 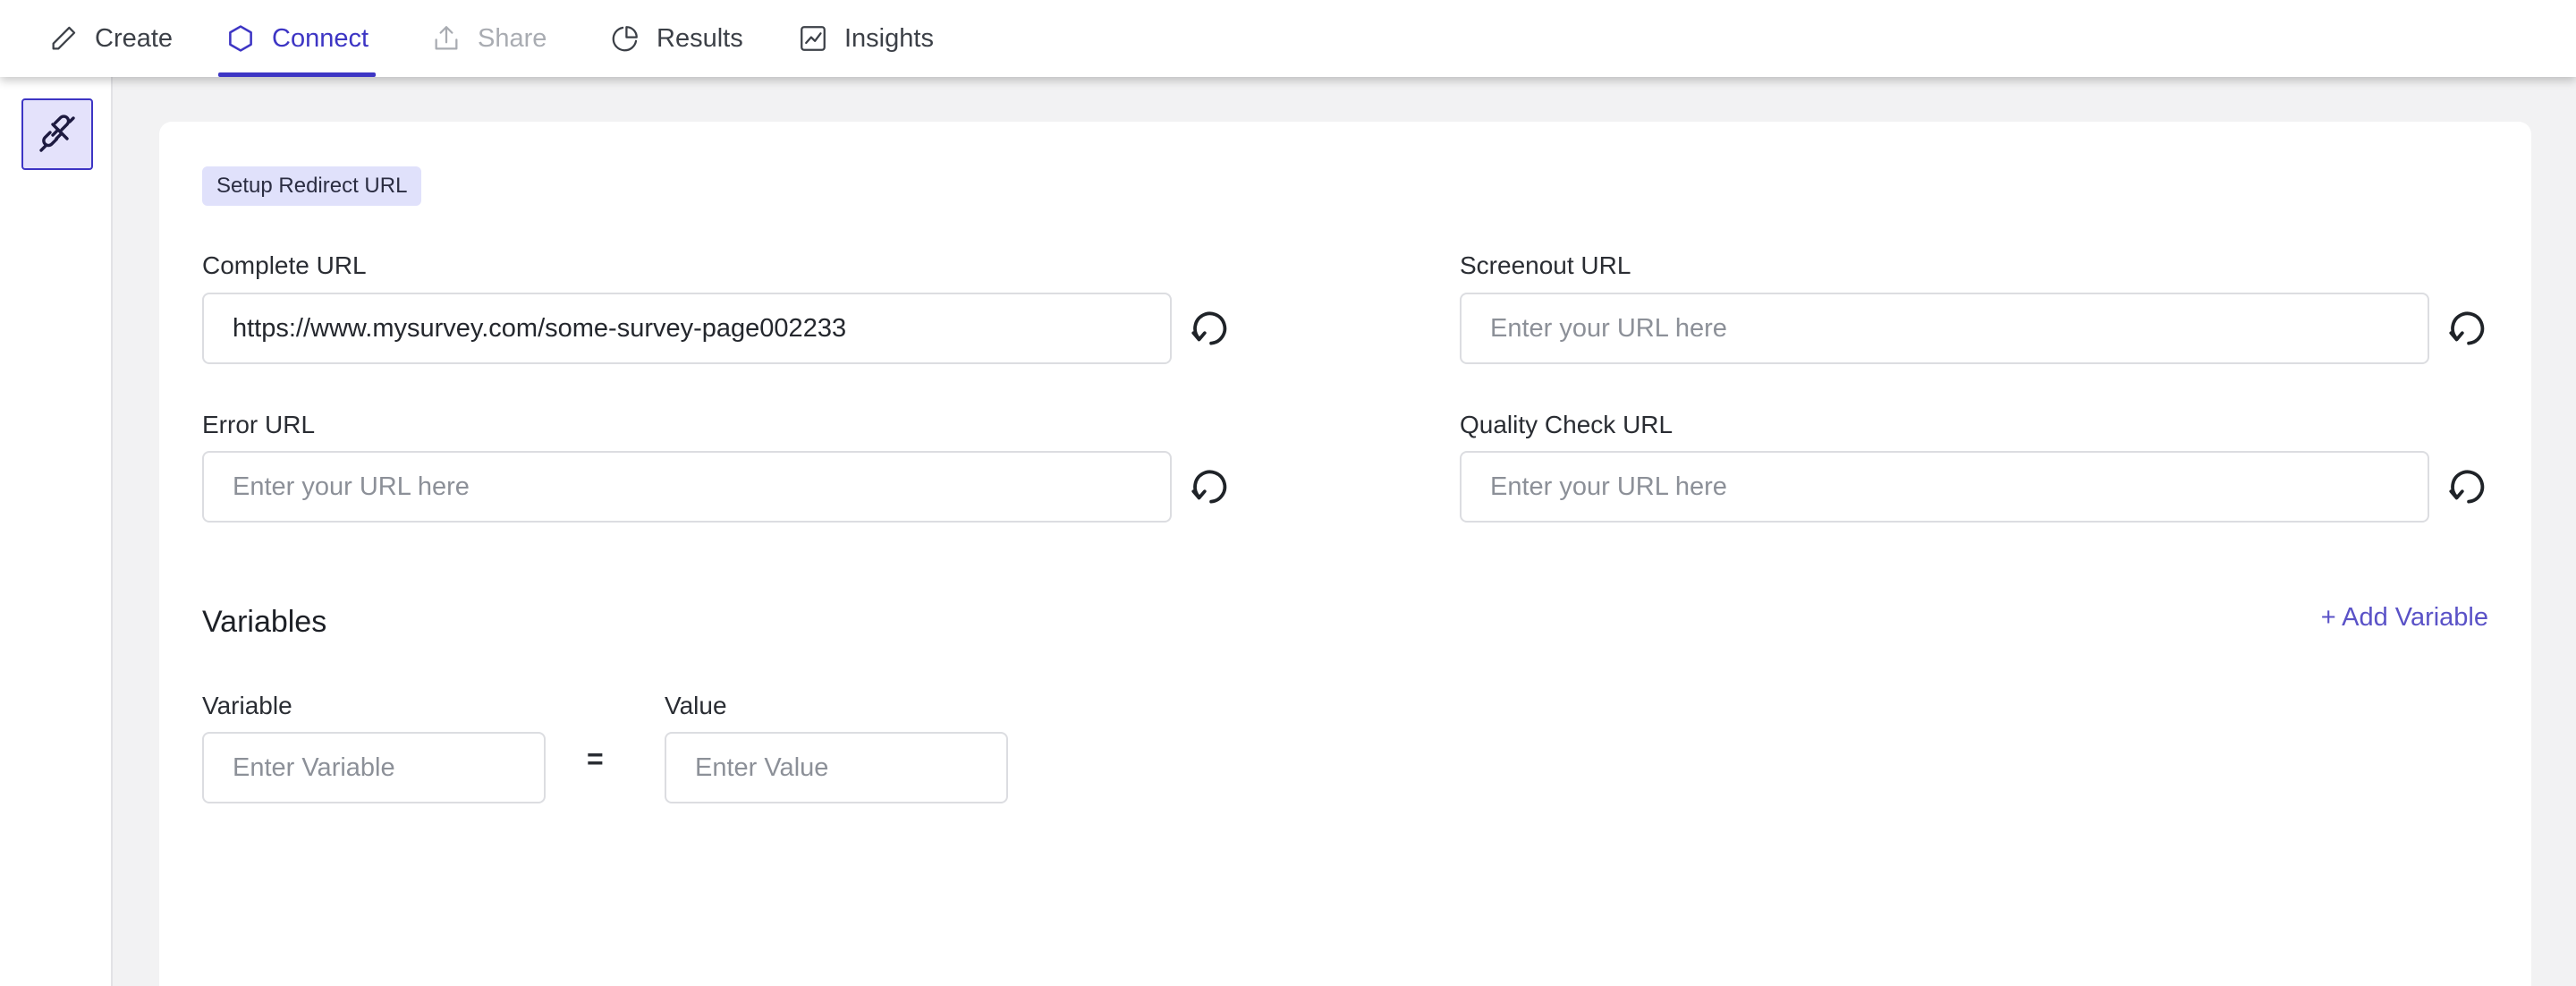 I want to click on hexagon-icon, so click(x=240, y=38).